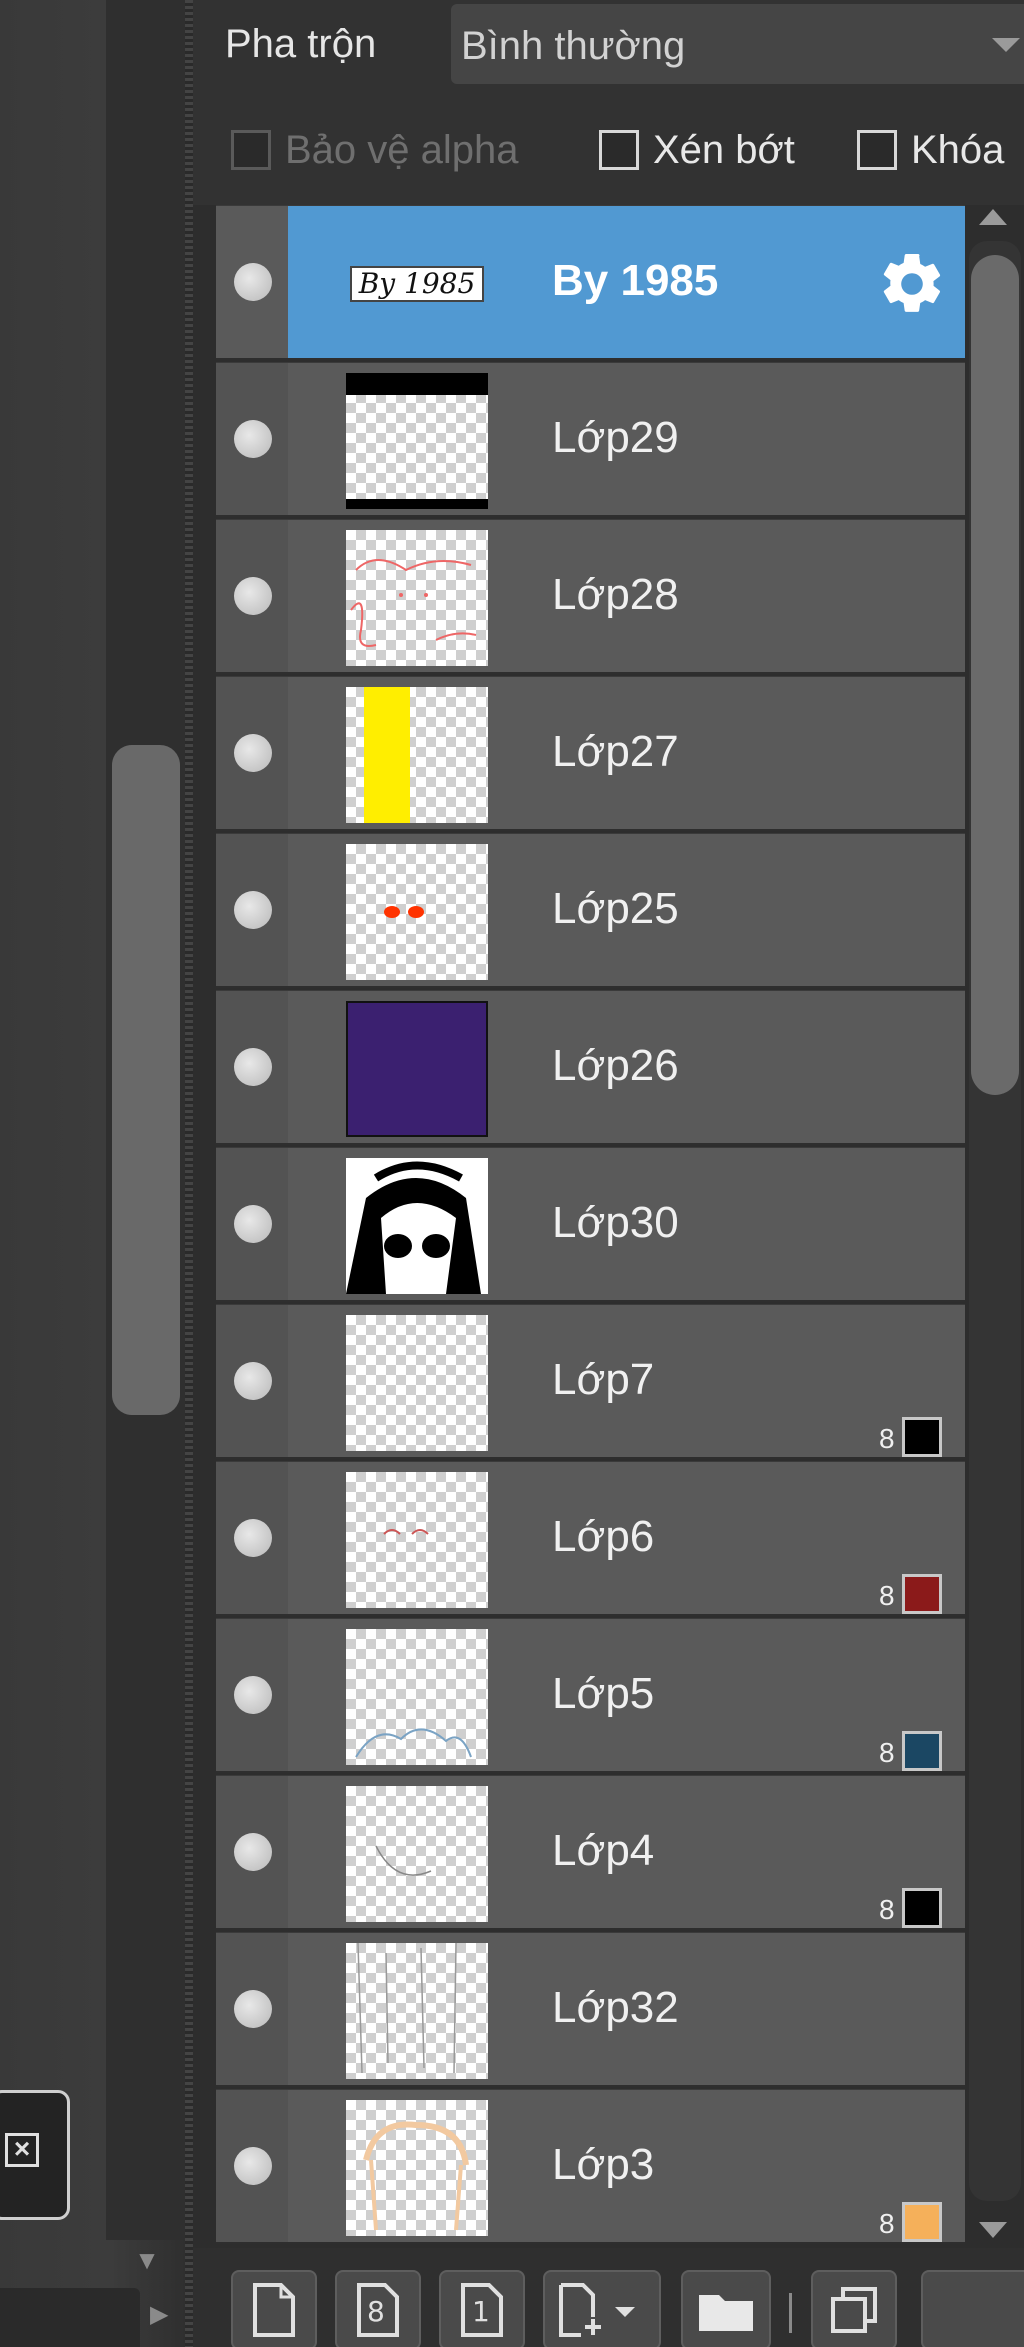 The image size is (1024, 2347). I want to click on blend-mode-select: Bình thường, so click(737, 44).